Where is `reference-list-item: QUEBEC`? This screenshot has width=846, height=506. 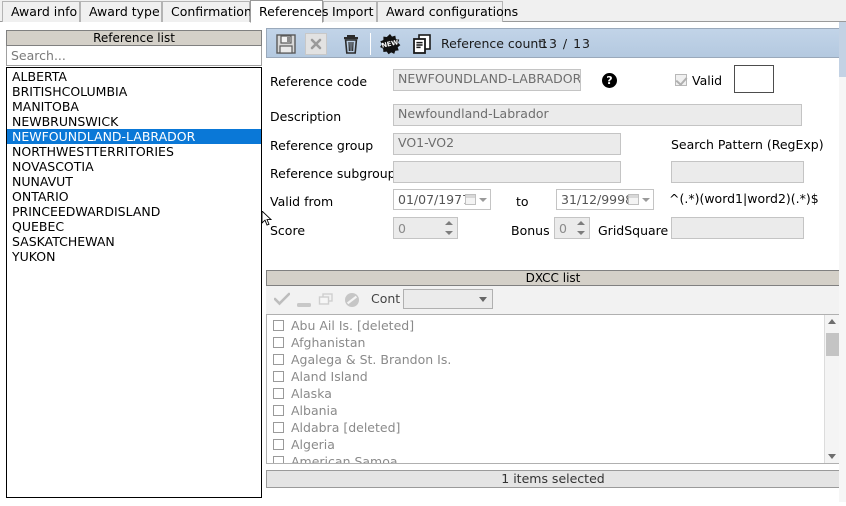
reference-list-item: QUEBEC is located at coordinates (134, 226).